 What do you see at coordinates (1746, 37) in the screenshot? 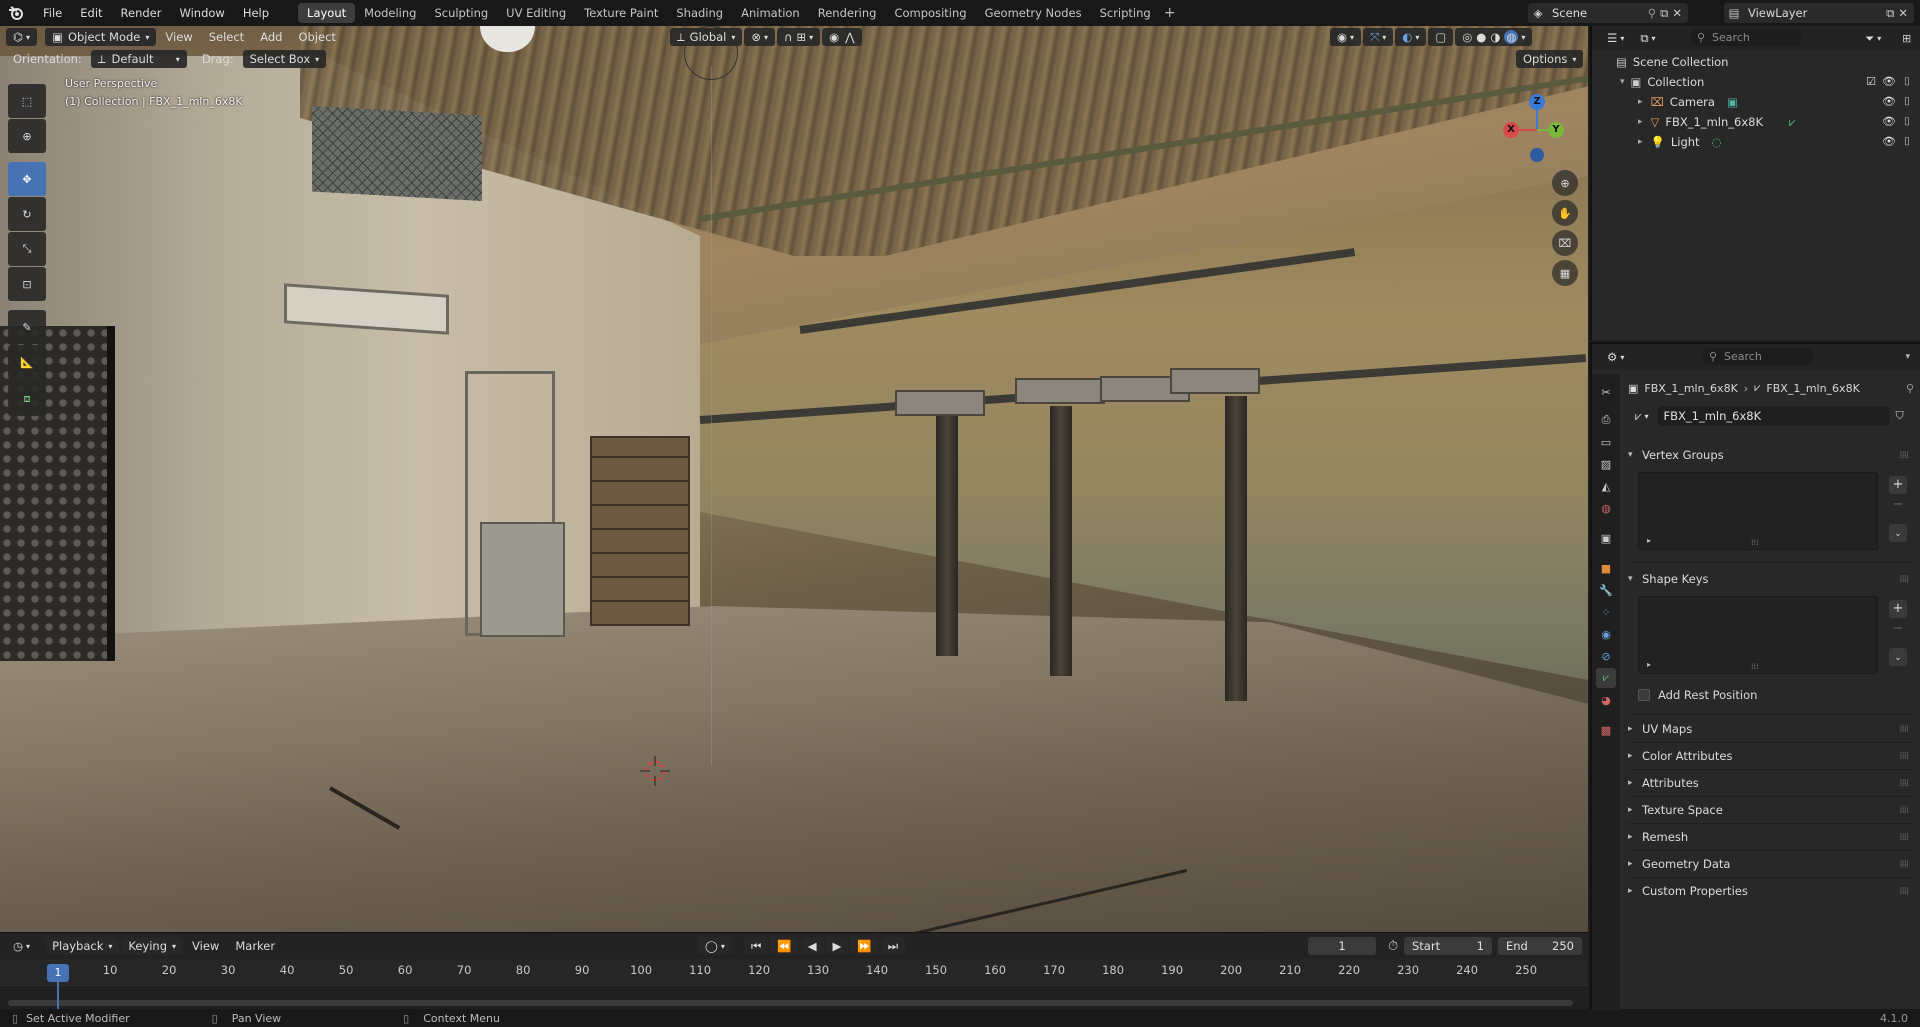
I see `outliner-search-input: ⚲ Search` at bounding box center [1746, 37].